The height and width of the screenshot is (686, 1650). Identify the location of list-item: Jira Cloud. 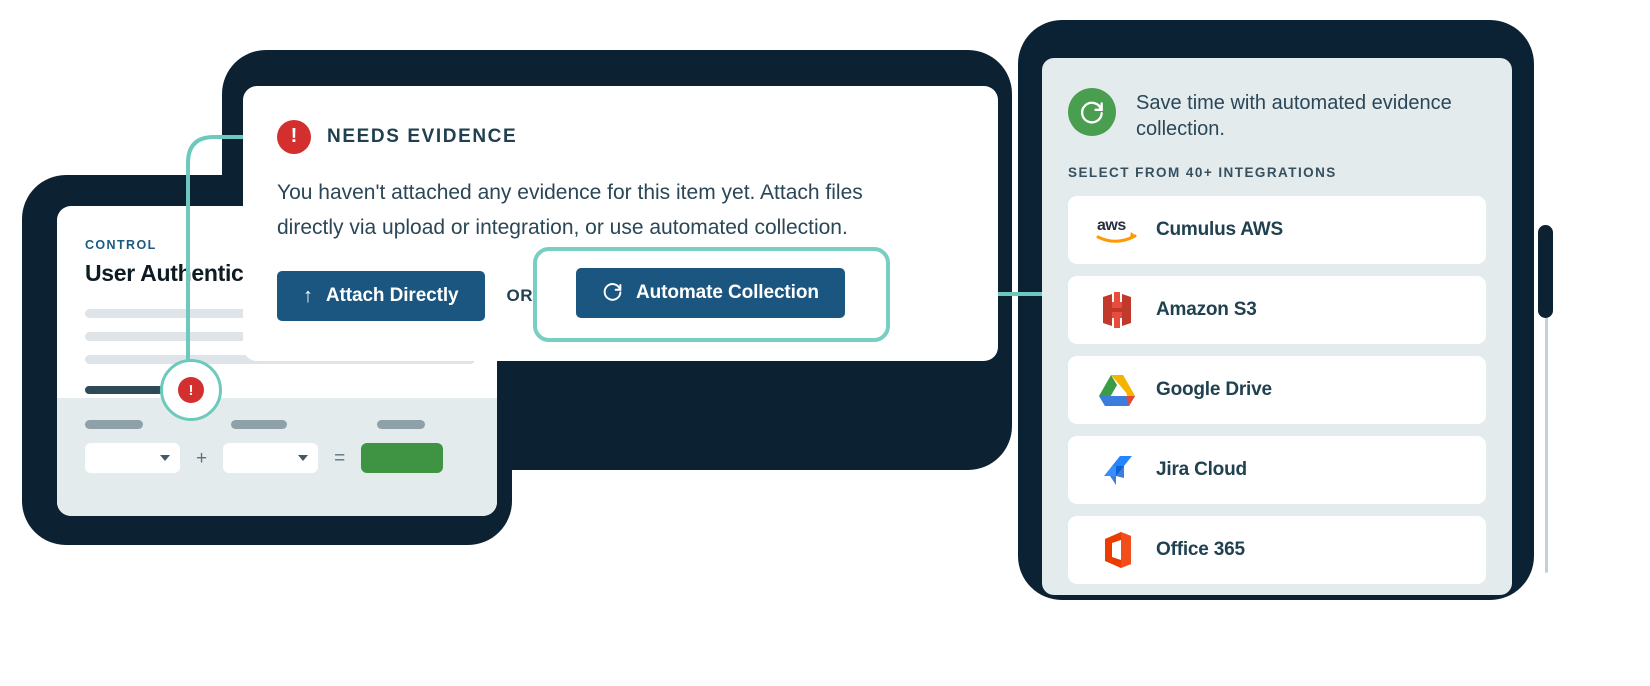
(1277, 469).